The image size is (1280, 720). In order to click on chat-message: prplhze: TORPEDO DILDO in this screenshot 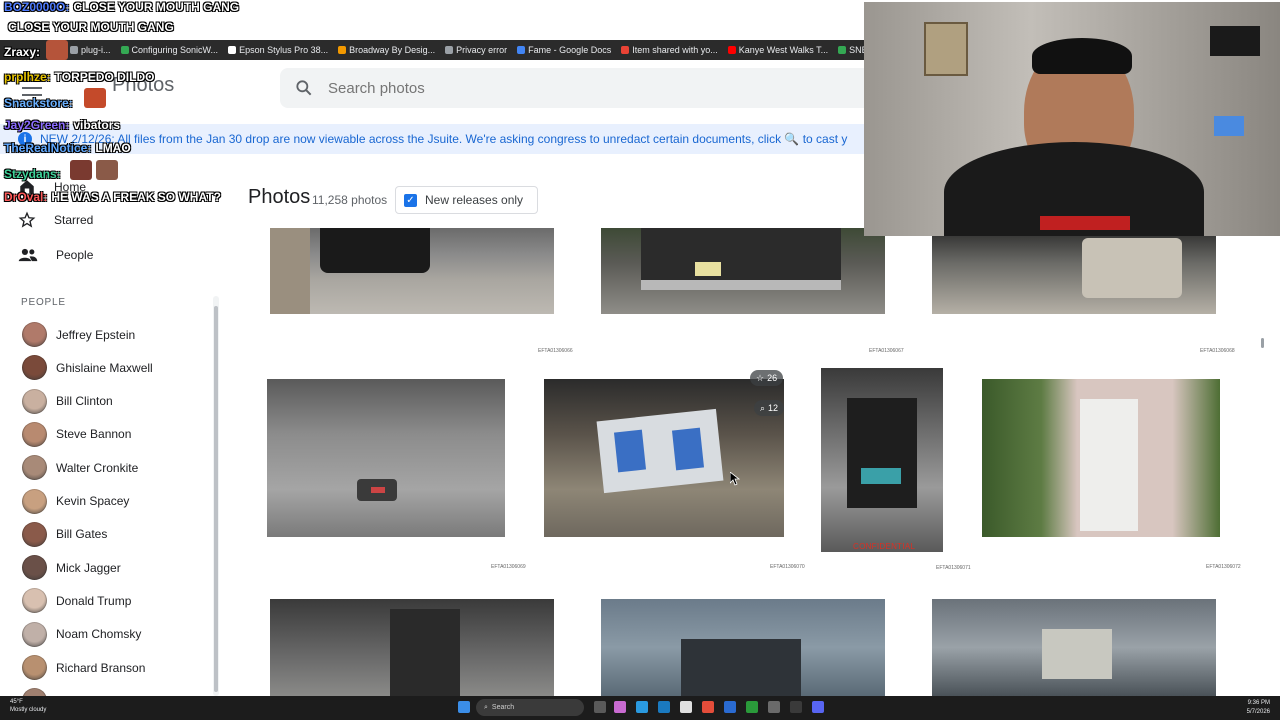, I will do `click(79, 77)`.